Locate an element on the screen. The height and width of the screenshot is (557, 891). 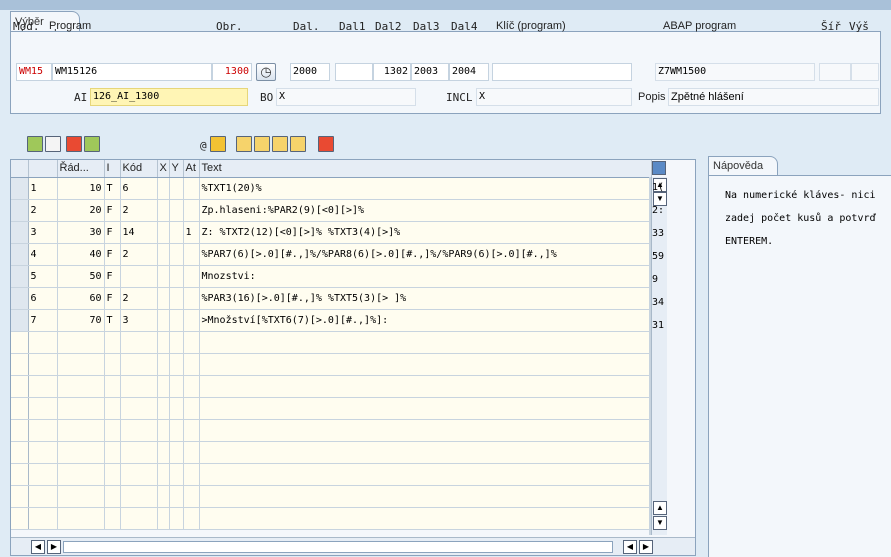
row-number: 3 is located at coordinates (43, 232).